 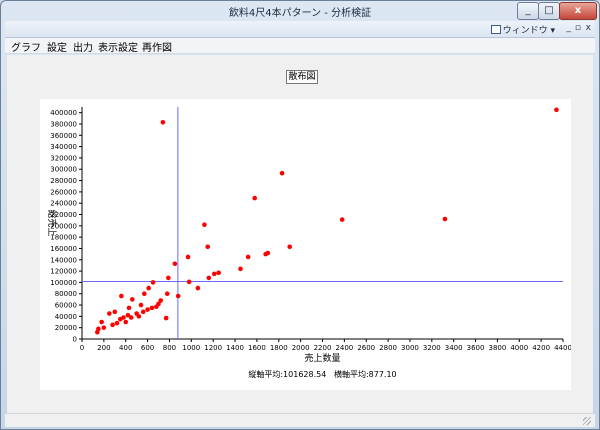 I want to click on x-tick-label: 2600, so click(x=366, y=348).